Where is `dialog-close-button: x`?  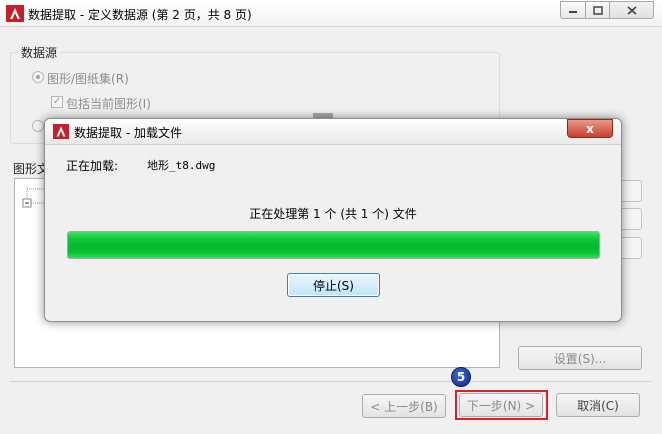
dialog-close-button: x is located at coordinates (590, 128).